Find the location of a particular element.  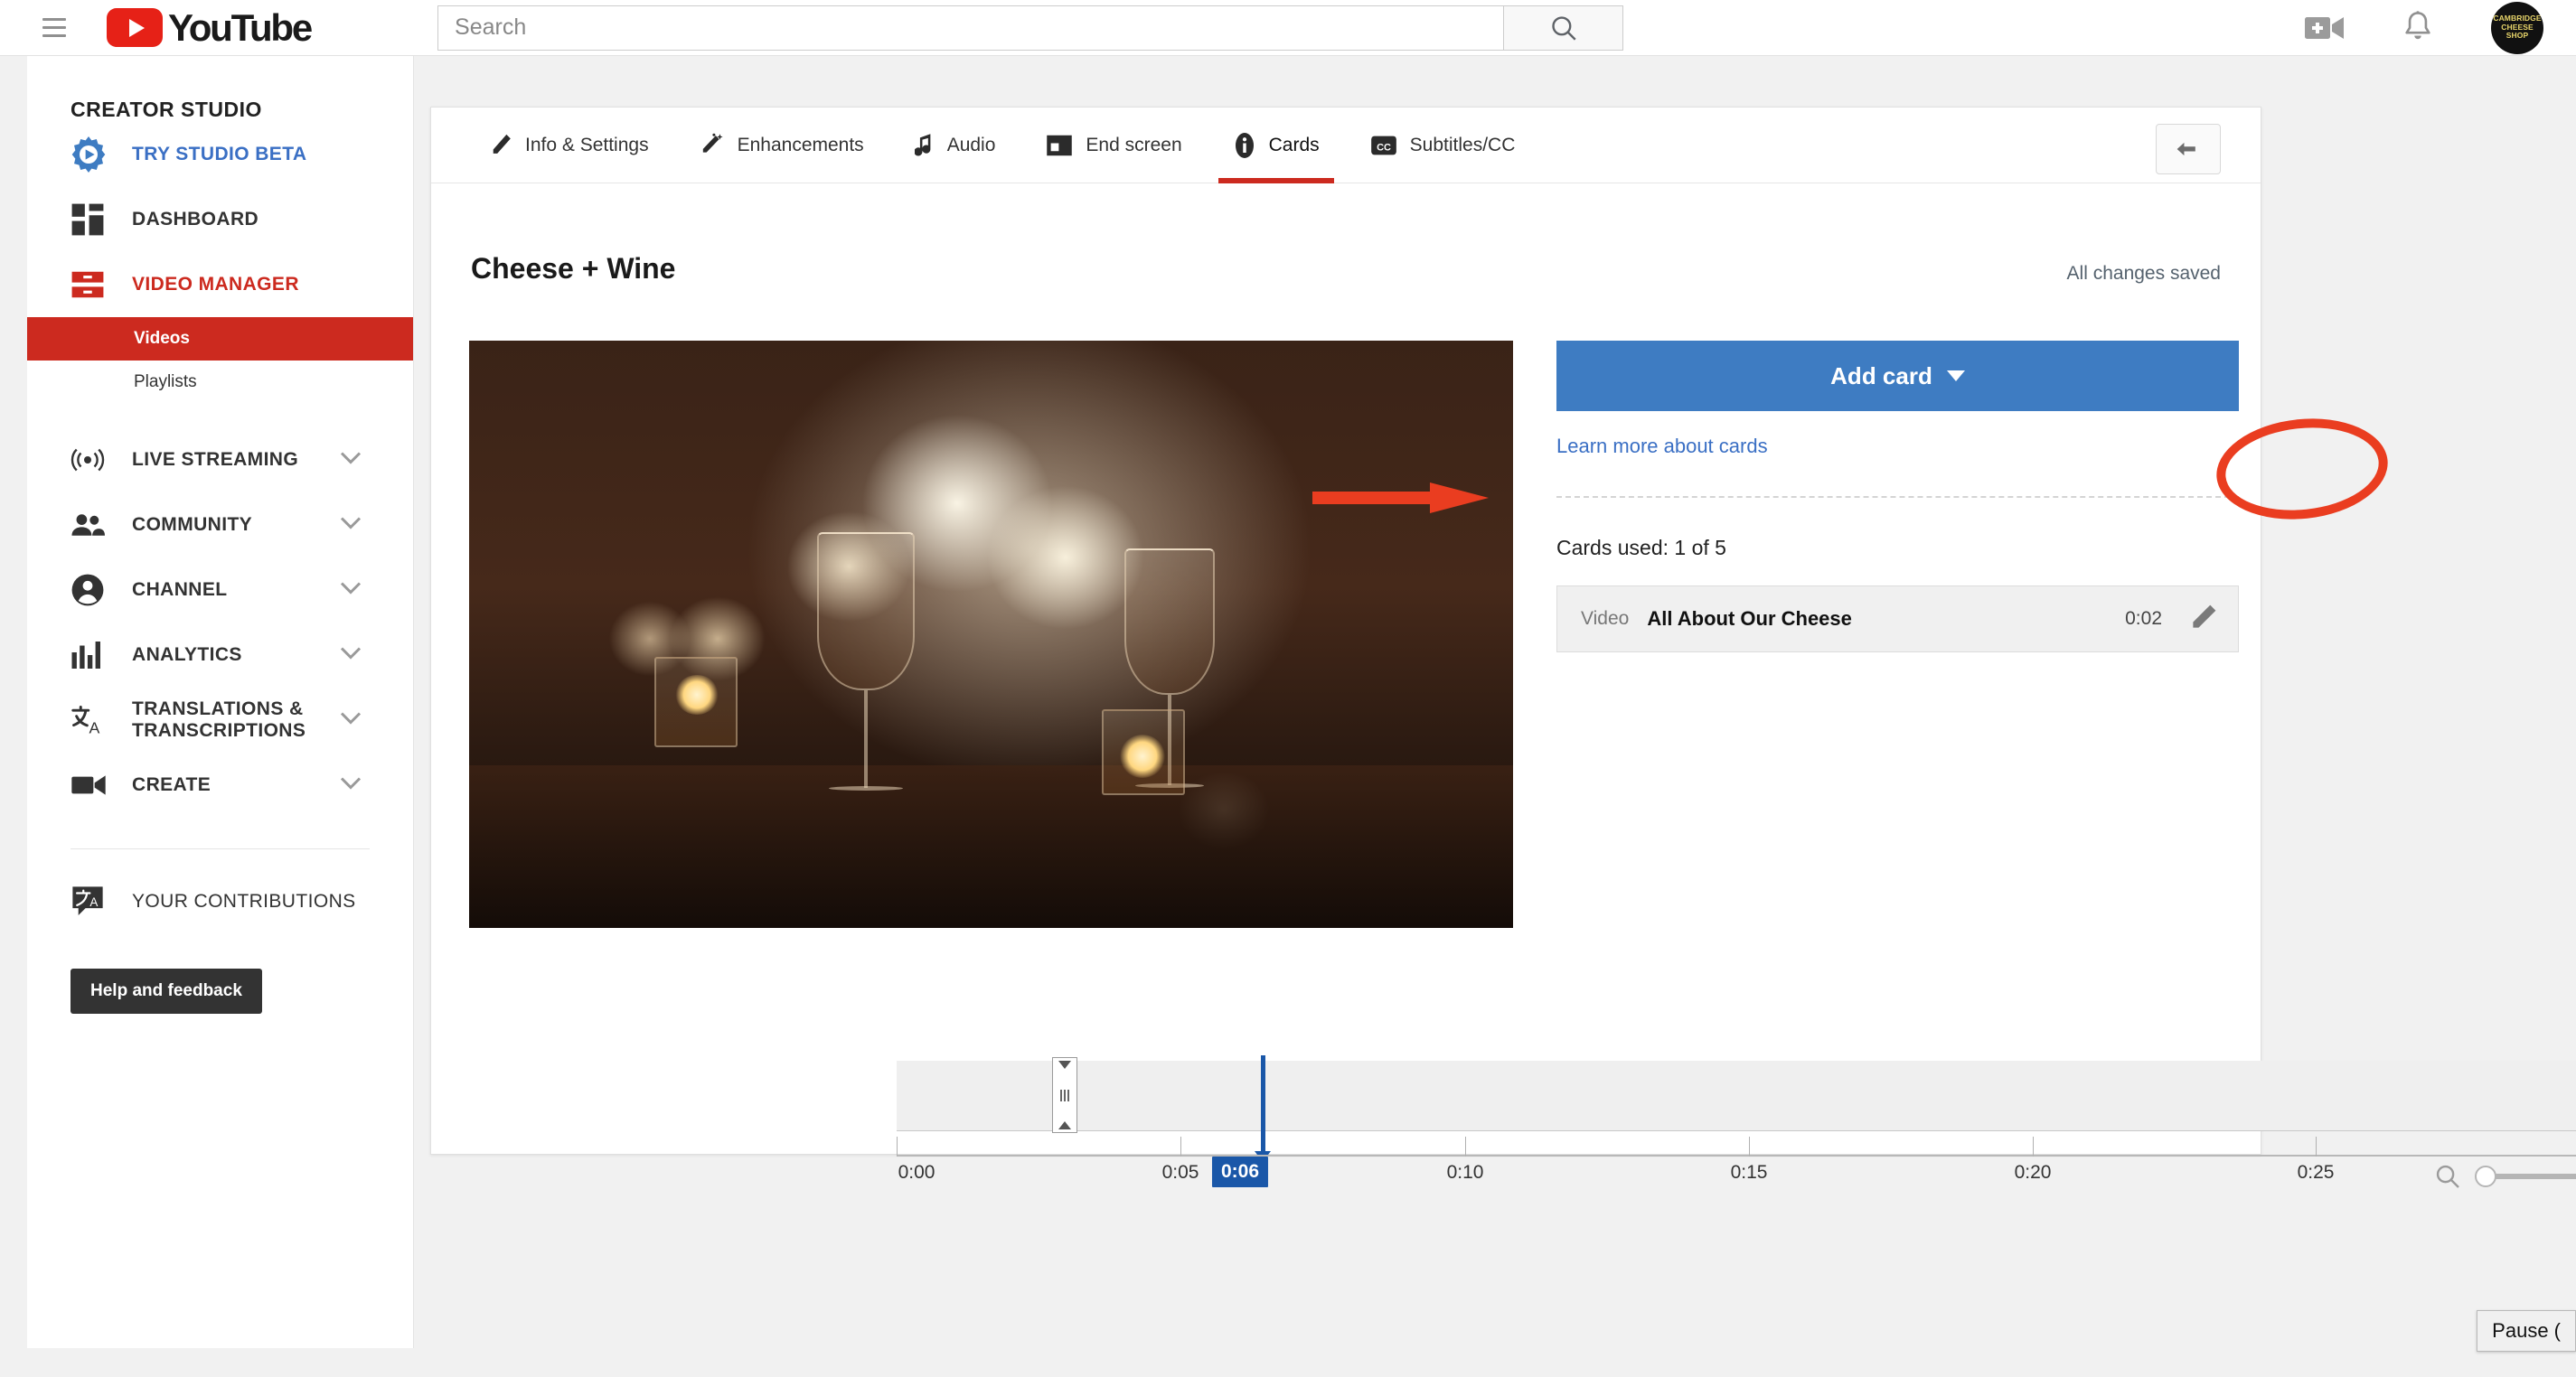

panel-divider is located at coordinates (1898, 497).